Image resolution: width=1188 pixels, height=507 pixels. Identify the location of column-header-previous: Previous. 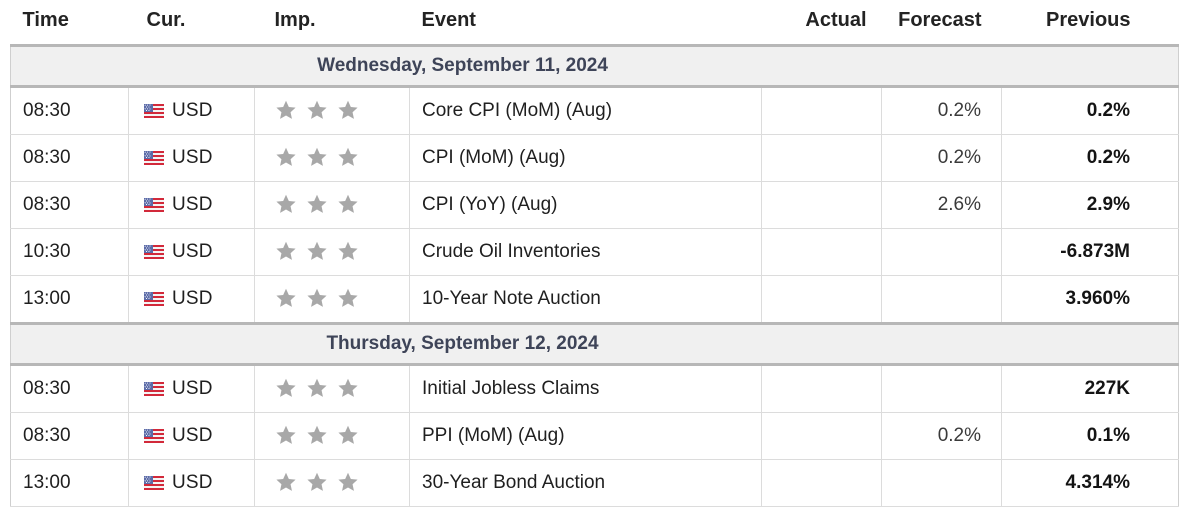
(1090, 23).